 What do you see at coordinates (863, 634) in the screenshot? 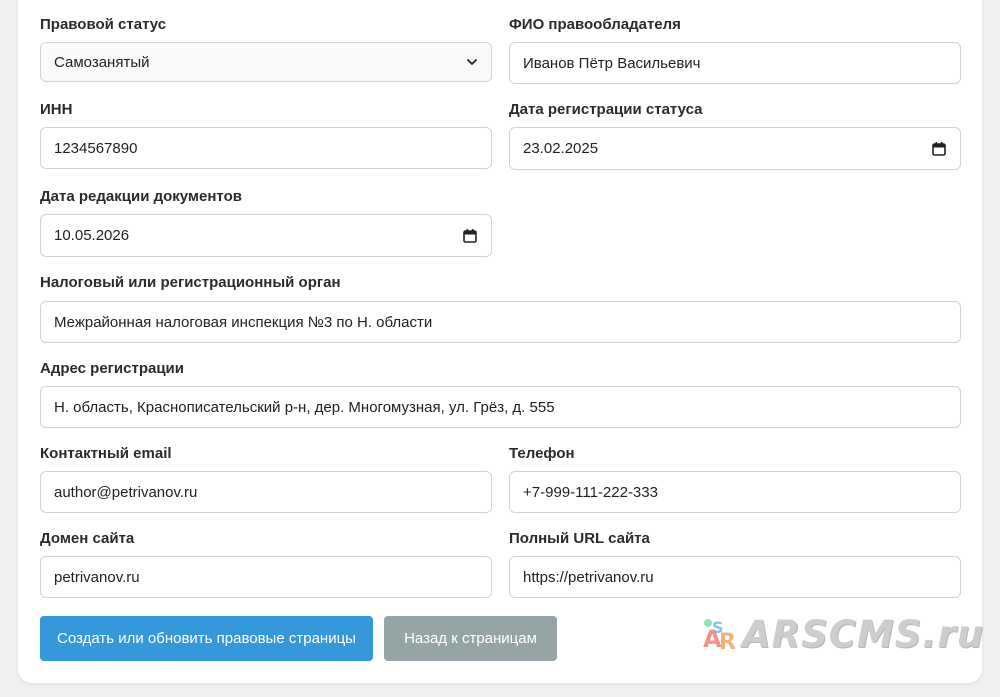
I see `watermark-text: ARSCMS.ru` at bounding box center [863, 634].